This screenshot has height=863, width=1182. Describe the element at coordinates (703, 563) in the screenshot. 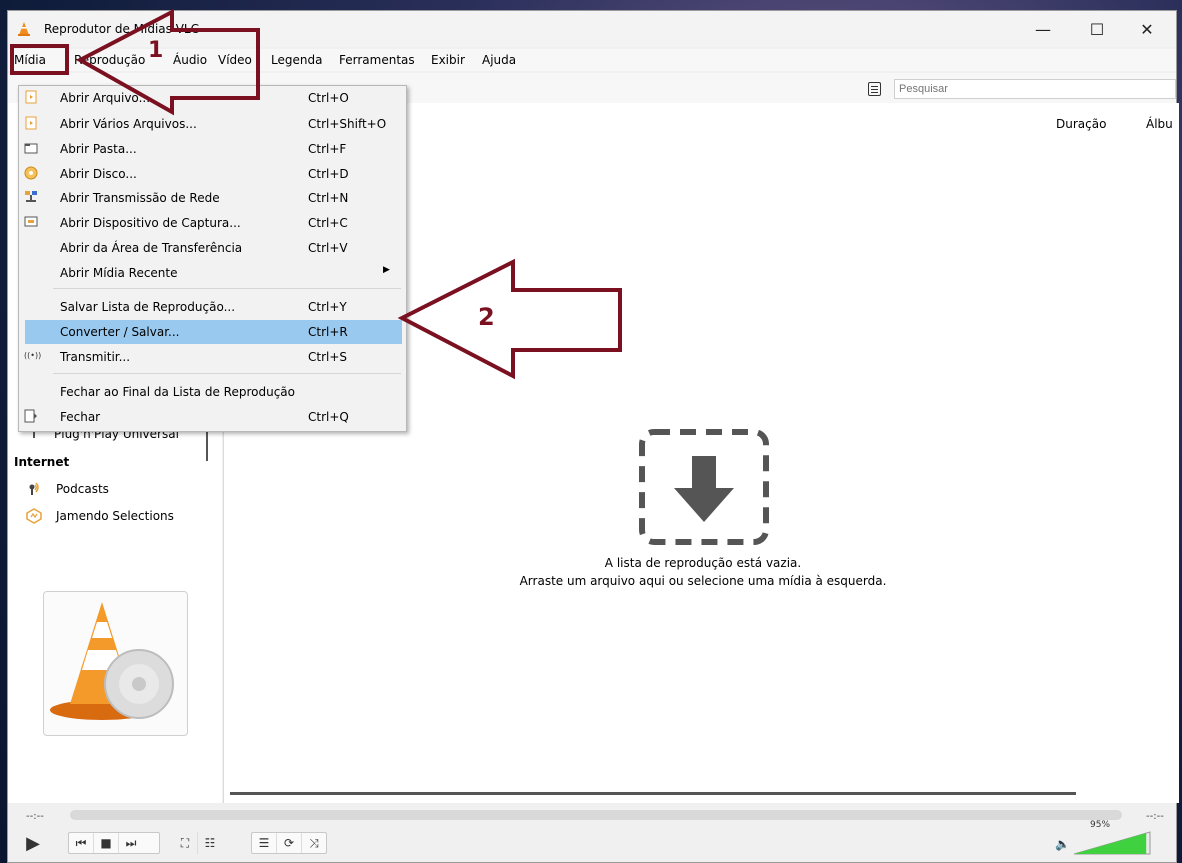

I see `empty-playlist-line1: A lista de reprodução está vazia.` at that location.